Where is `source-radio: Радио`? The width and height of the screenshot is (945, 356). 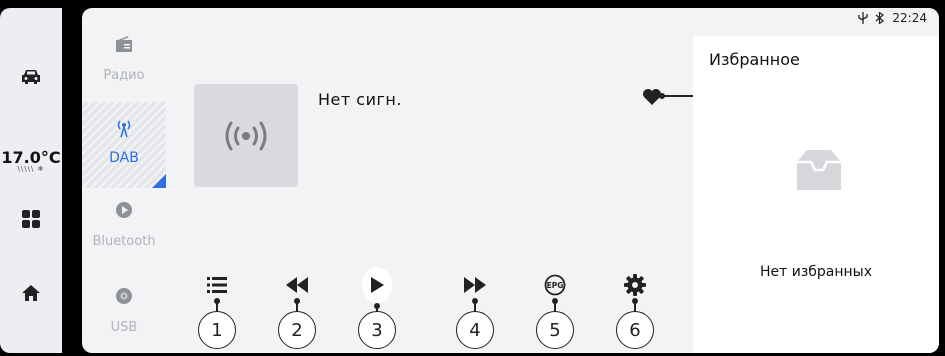 source-radio: Радио is located at coordinates (124, 65).